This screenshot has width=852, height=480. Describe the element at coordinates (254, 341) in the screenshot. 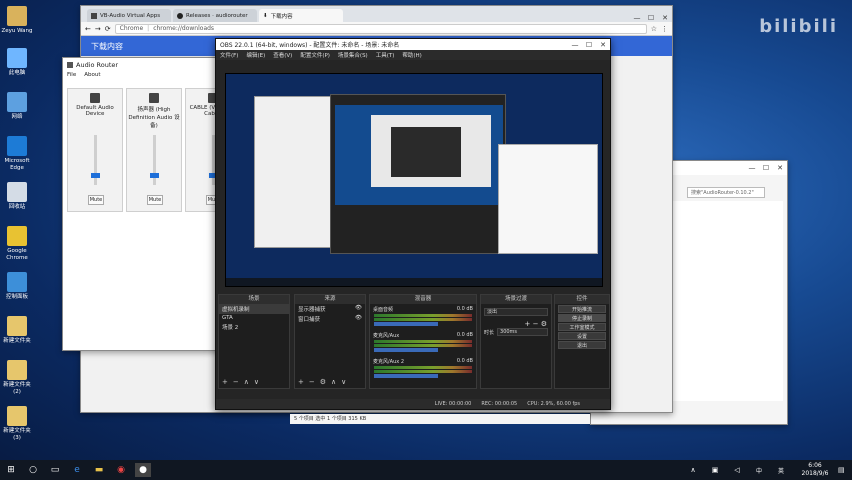

I see `scenes-dock: 场景 虚拟机录制 GTA 场景 2 + − ∧ ∨` at that location.